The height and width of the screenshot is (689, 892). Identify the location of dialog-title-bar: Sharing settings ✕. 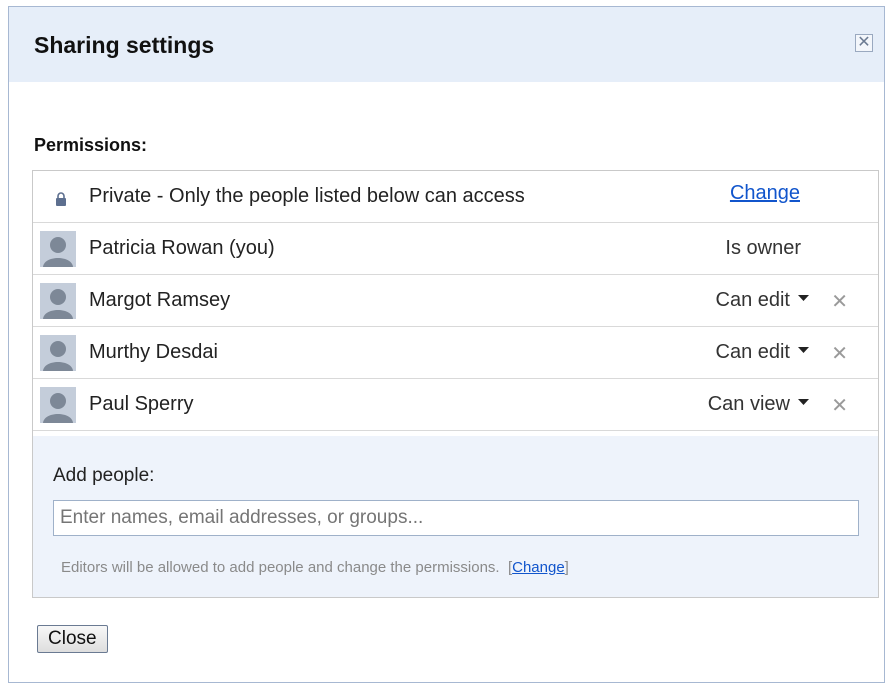
(446, 44).